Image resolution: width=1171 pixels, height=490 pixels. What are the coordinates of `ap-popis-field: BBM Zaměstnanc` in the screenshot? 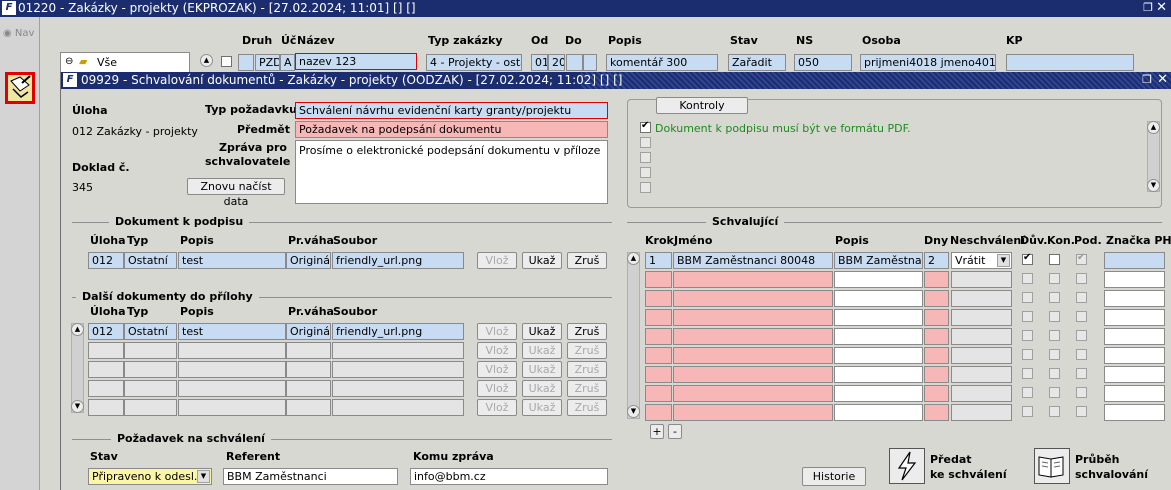 It's located at (878, 260).